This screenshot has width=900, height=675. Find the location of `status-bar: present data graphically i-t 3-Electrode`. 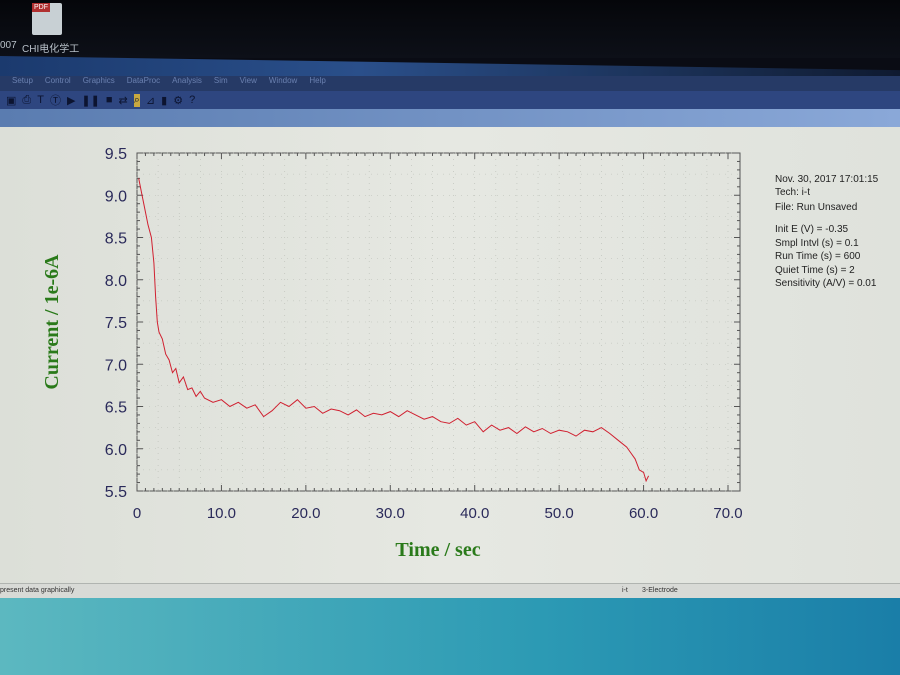

status-bar: present data graphically i-t 3-Electrode is located at coordinates (450, 591).